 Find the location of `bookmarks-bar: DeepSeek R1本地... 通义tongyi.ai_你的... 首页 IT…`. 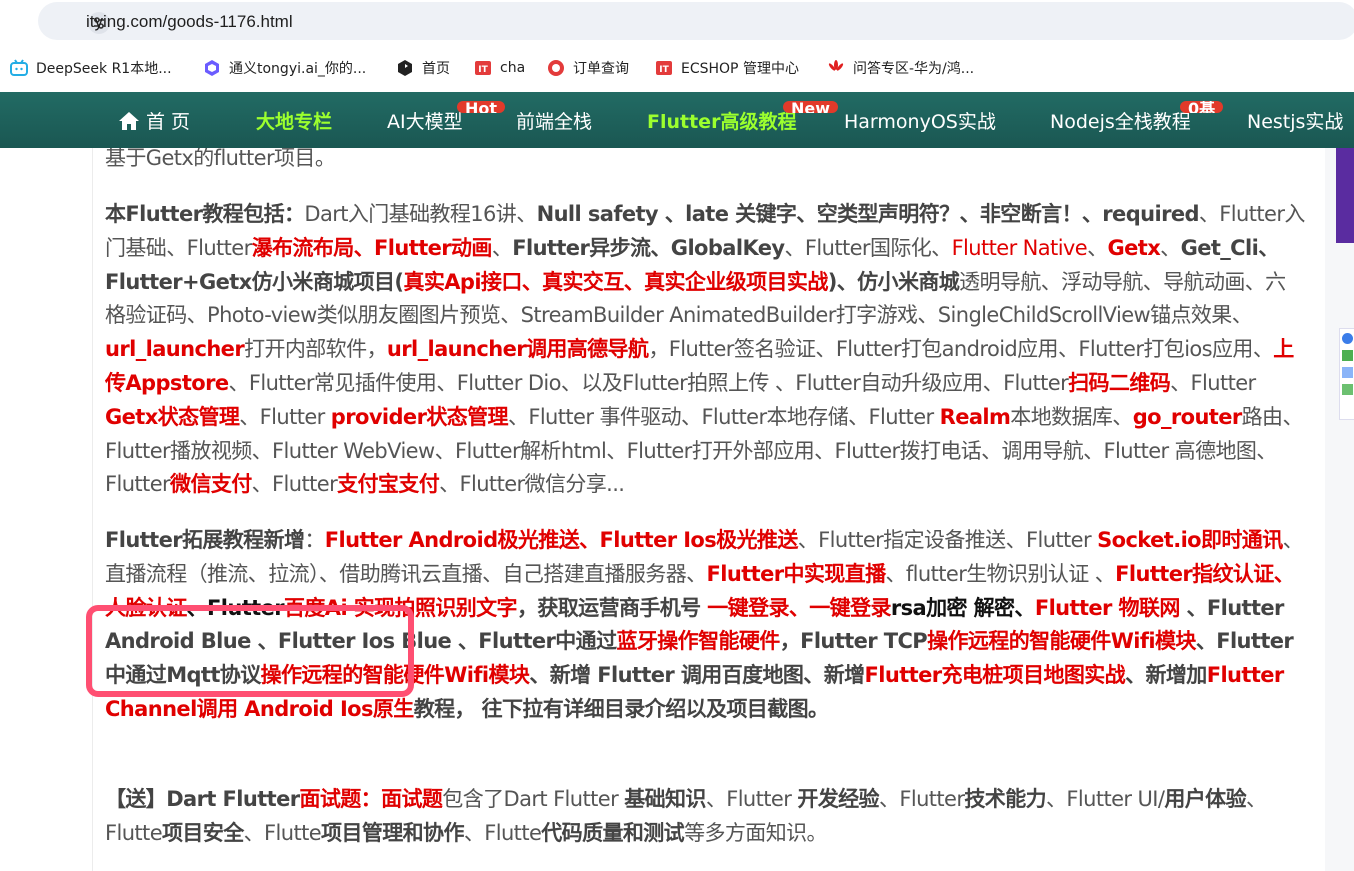

bookmarks-bar: DeepSeek R1本地... 通义tongyi.ai_你的... 首页 IT… is located at coordinates (677, 68).